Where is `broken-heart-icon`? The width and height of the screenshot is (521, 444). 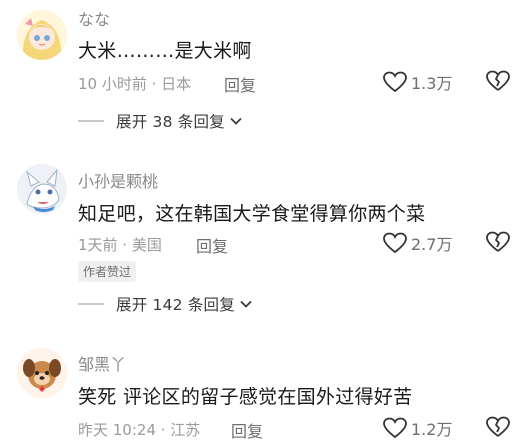
broken-heart-icon is located at coordinates (498, 427).